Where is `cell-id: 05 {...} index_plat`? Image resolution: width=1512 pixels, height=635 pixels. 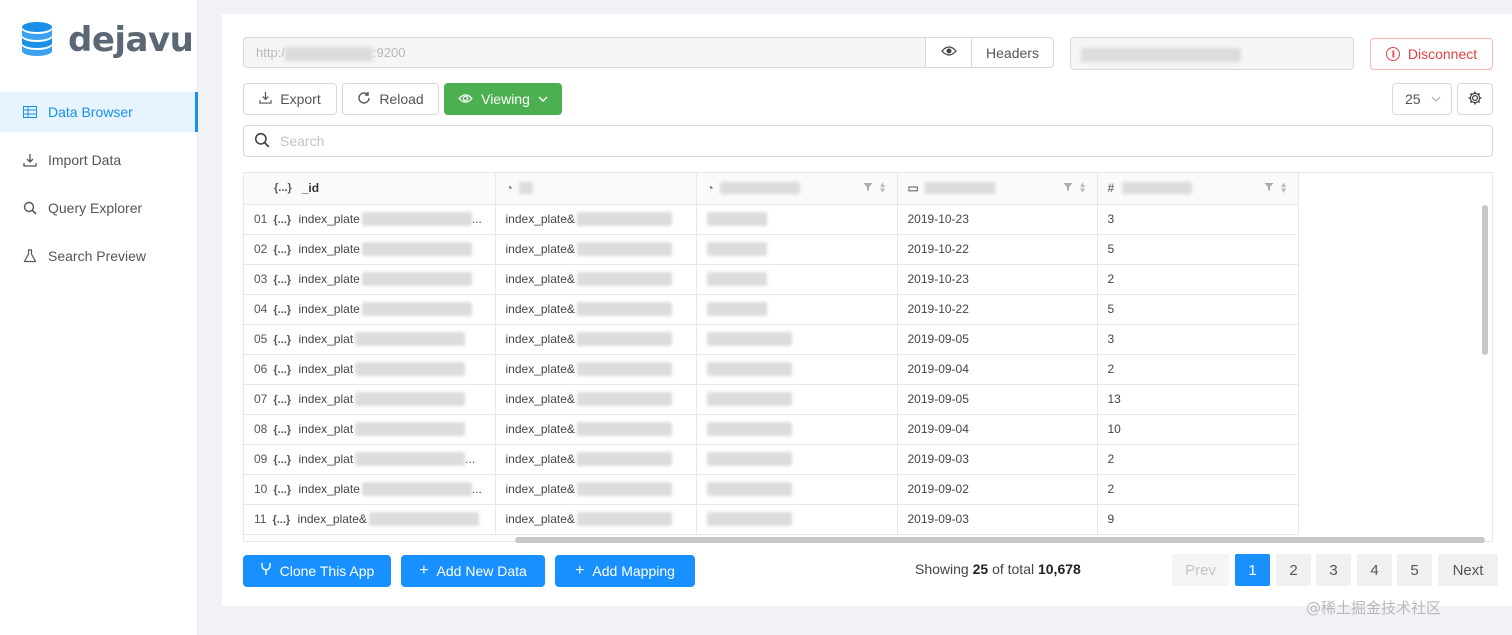
cell-id: 05 {...} index_plat is located at coordinates (370, 339).